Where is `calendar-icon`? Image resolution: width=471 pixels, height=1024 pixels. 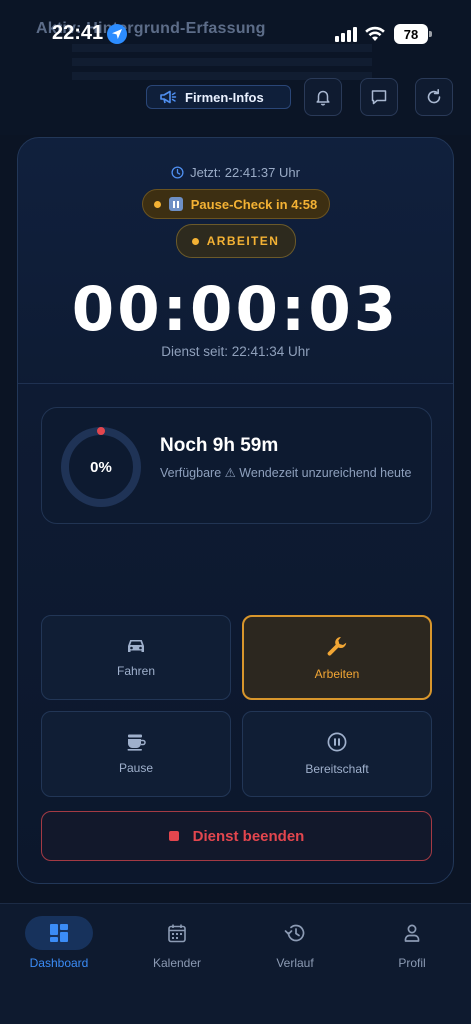 calendar-icon is located at coordinates (177, 933).